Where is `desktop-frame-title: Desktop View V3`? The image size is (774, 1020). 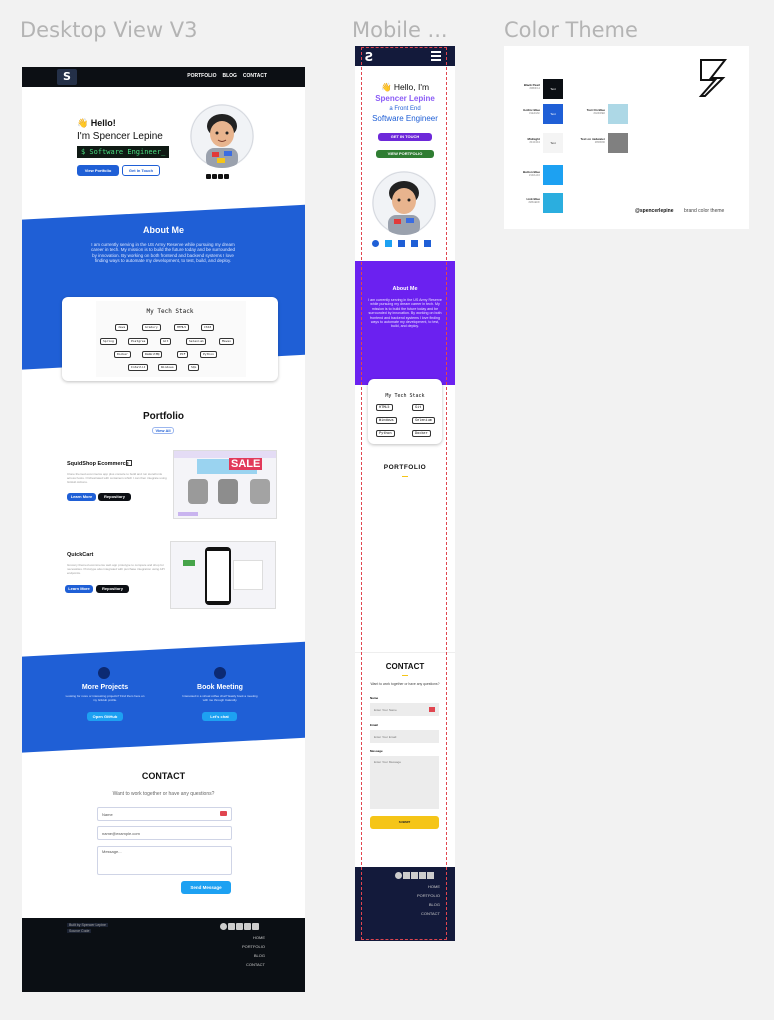
desktop-frame-title: Desktop View V3 is located at coordinates (109, 30).